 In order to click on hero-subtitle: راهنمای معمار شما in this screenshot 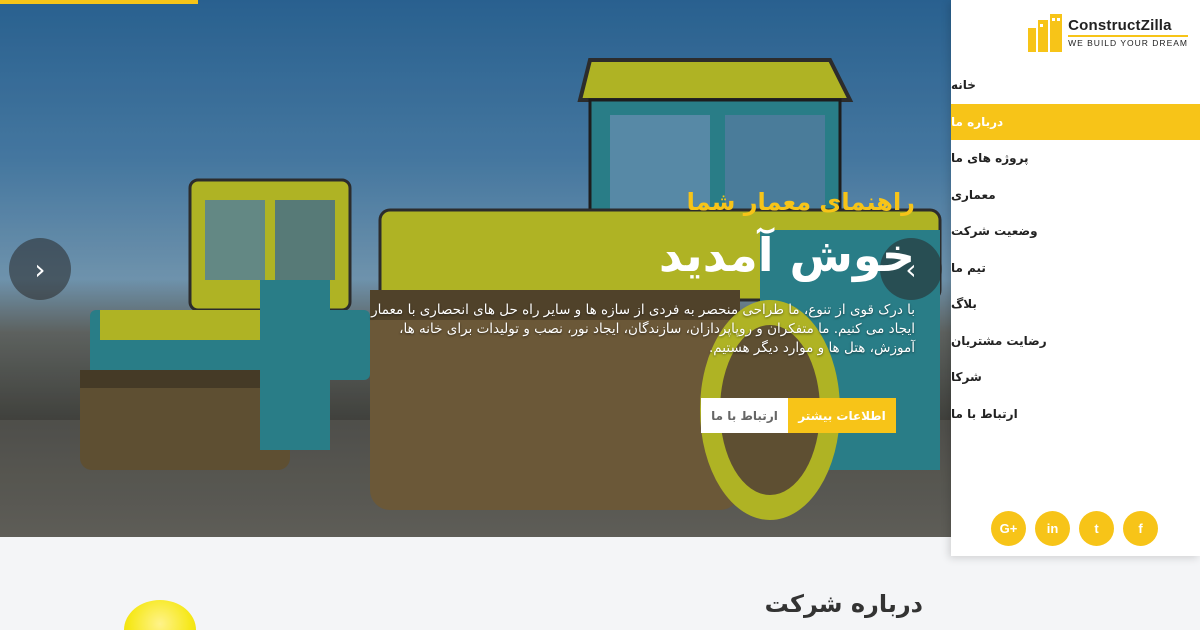, I will do `click(800, 202)`.